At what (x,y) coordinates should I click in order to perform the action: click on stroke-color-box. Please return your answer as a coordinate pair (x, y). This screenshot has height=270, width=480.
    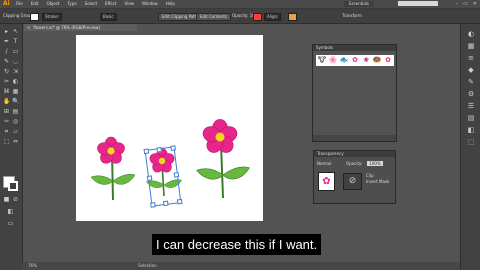
    Looking at the image, I should click on (13, 186).